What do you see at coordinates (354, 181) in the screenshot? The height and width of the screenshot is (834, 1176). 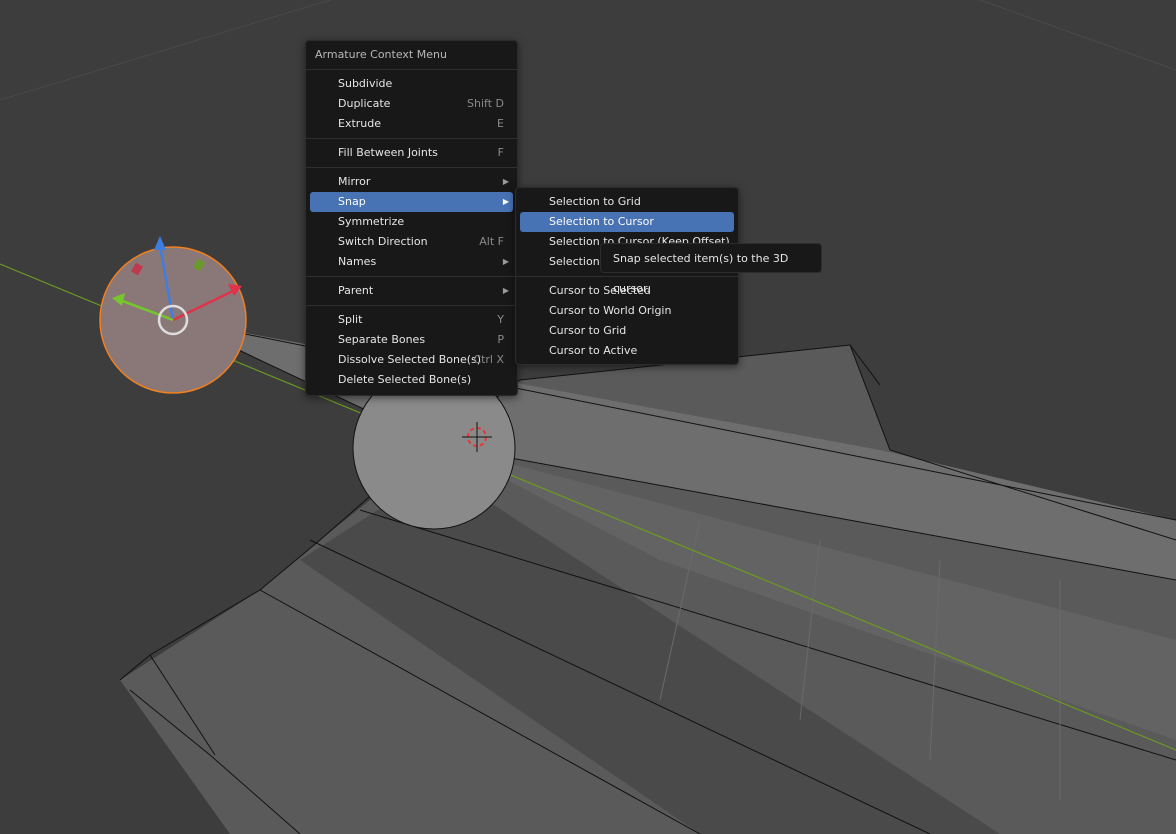 I see `label: Mirror` at bounding box center [354, 181].